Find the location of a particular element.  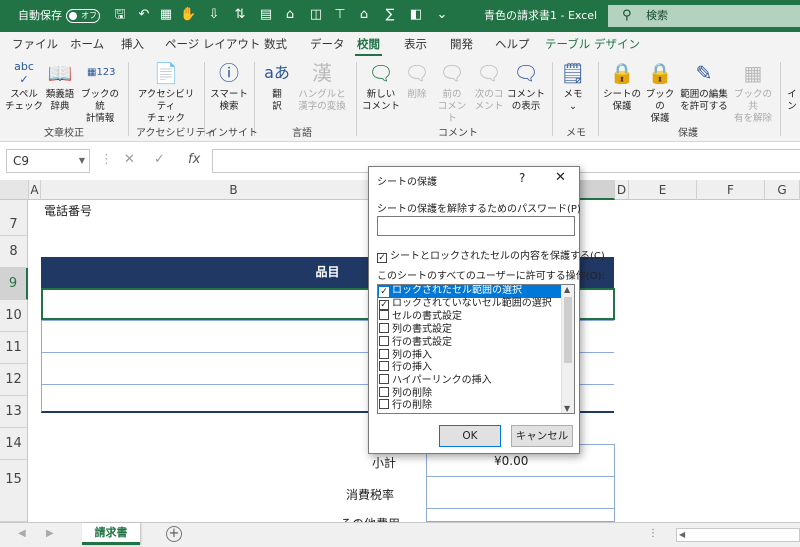

list-item: セルの書式設定 is located at coordinates (469, 316).